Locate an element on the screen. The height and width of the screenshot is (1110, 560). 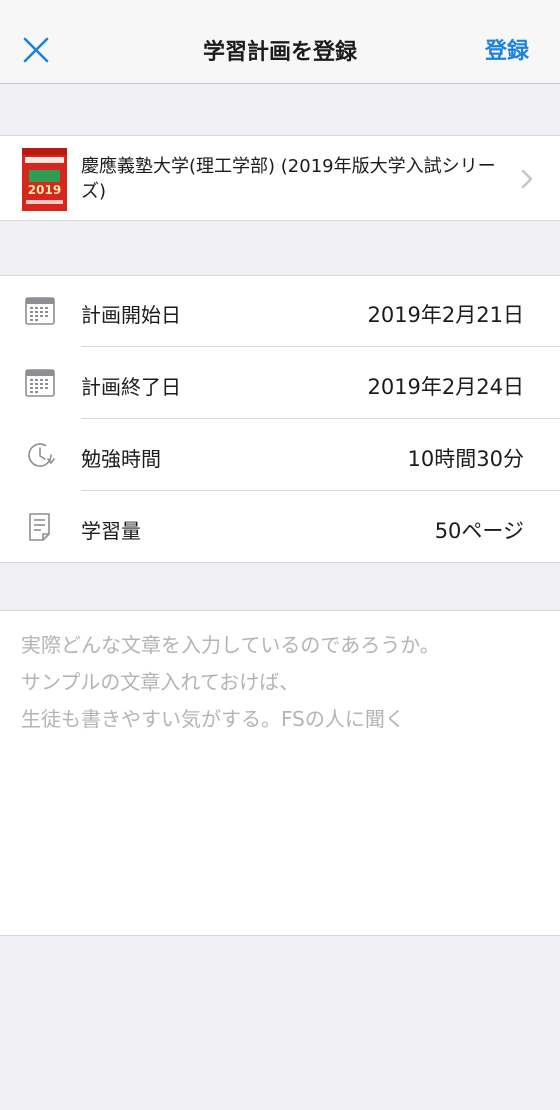
document-icon is located at coordinates (39, 527).